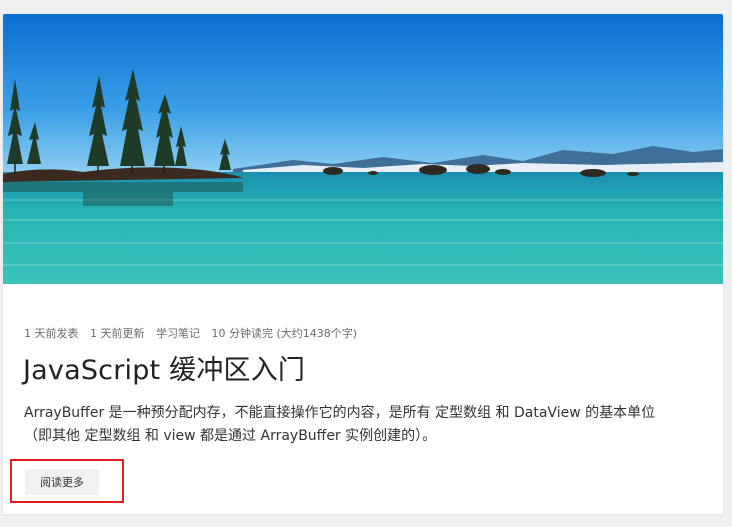 This screenshot has height=527, width=732. What do you see at coordinates (164, 367) in the screenshot?
I see `post-title: JavaScript 缓冲区入门` at bounding box center [164, 367].